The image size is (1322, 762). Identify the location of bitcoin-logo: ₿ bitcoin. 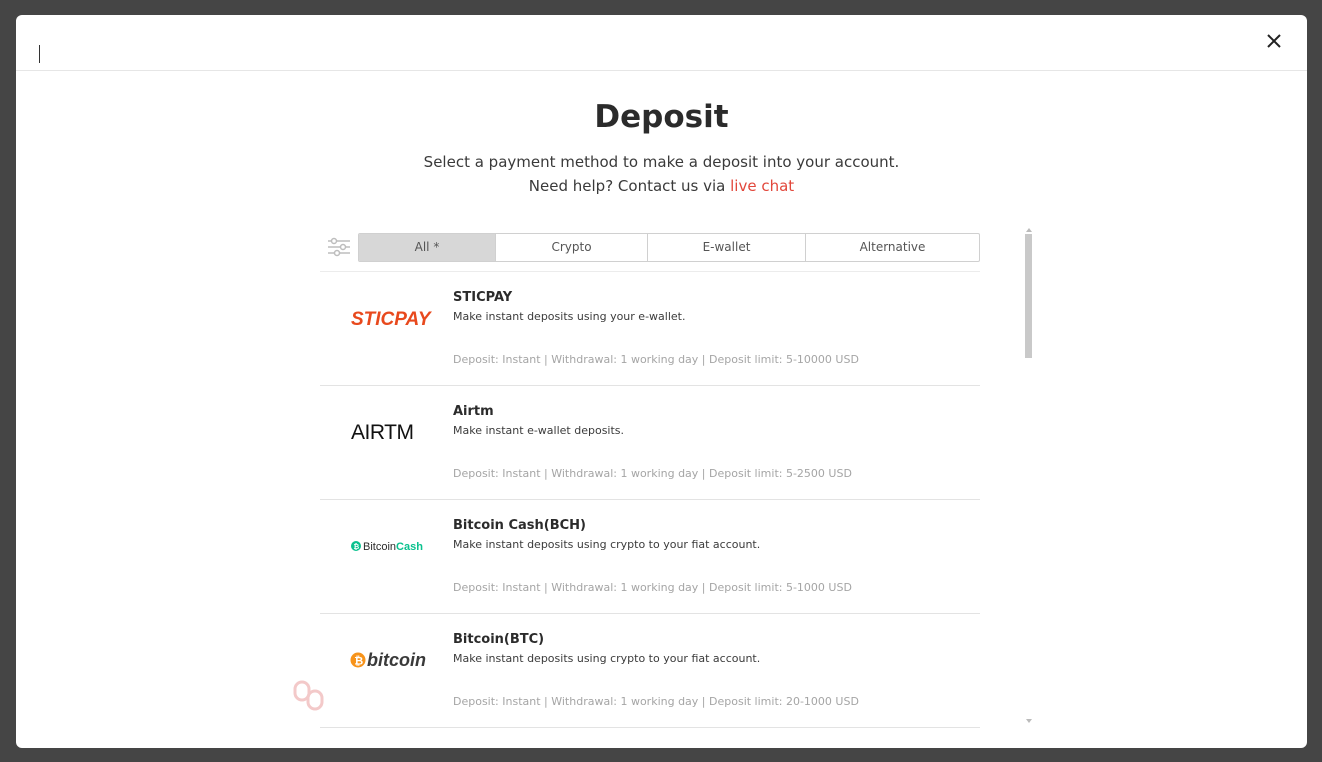
(395, 659).